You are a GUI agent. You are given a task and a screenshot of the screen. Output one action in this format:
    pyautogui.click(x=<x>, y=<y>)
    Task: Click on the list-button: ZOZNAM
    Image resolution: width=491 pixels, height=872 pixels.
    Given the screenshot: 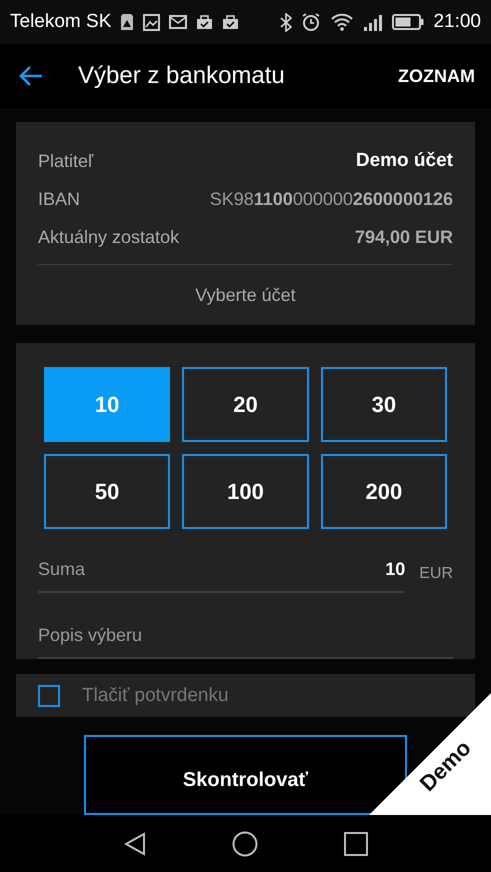 What is the action you would take?
    pyautogui.click(x=436, y=76)
    